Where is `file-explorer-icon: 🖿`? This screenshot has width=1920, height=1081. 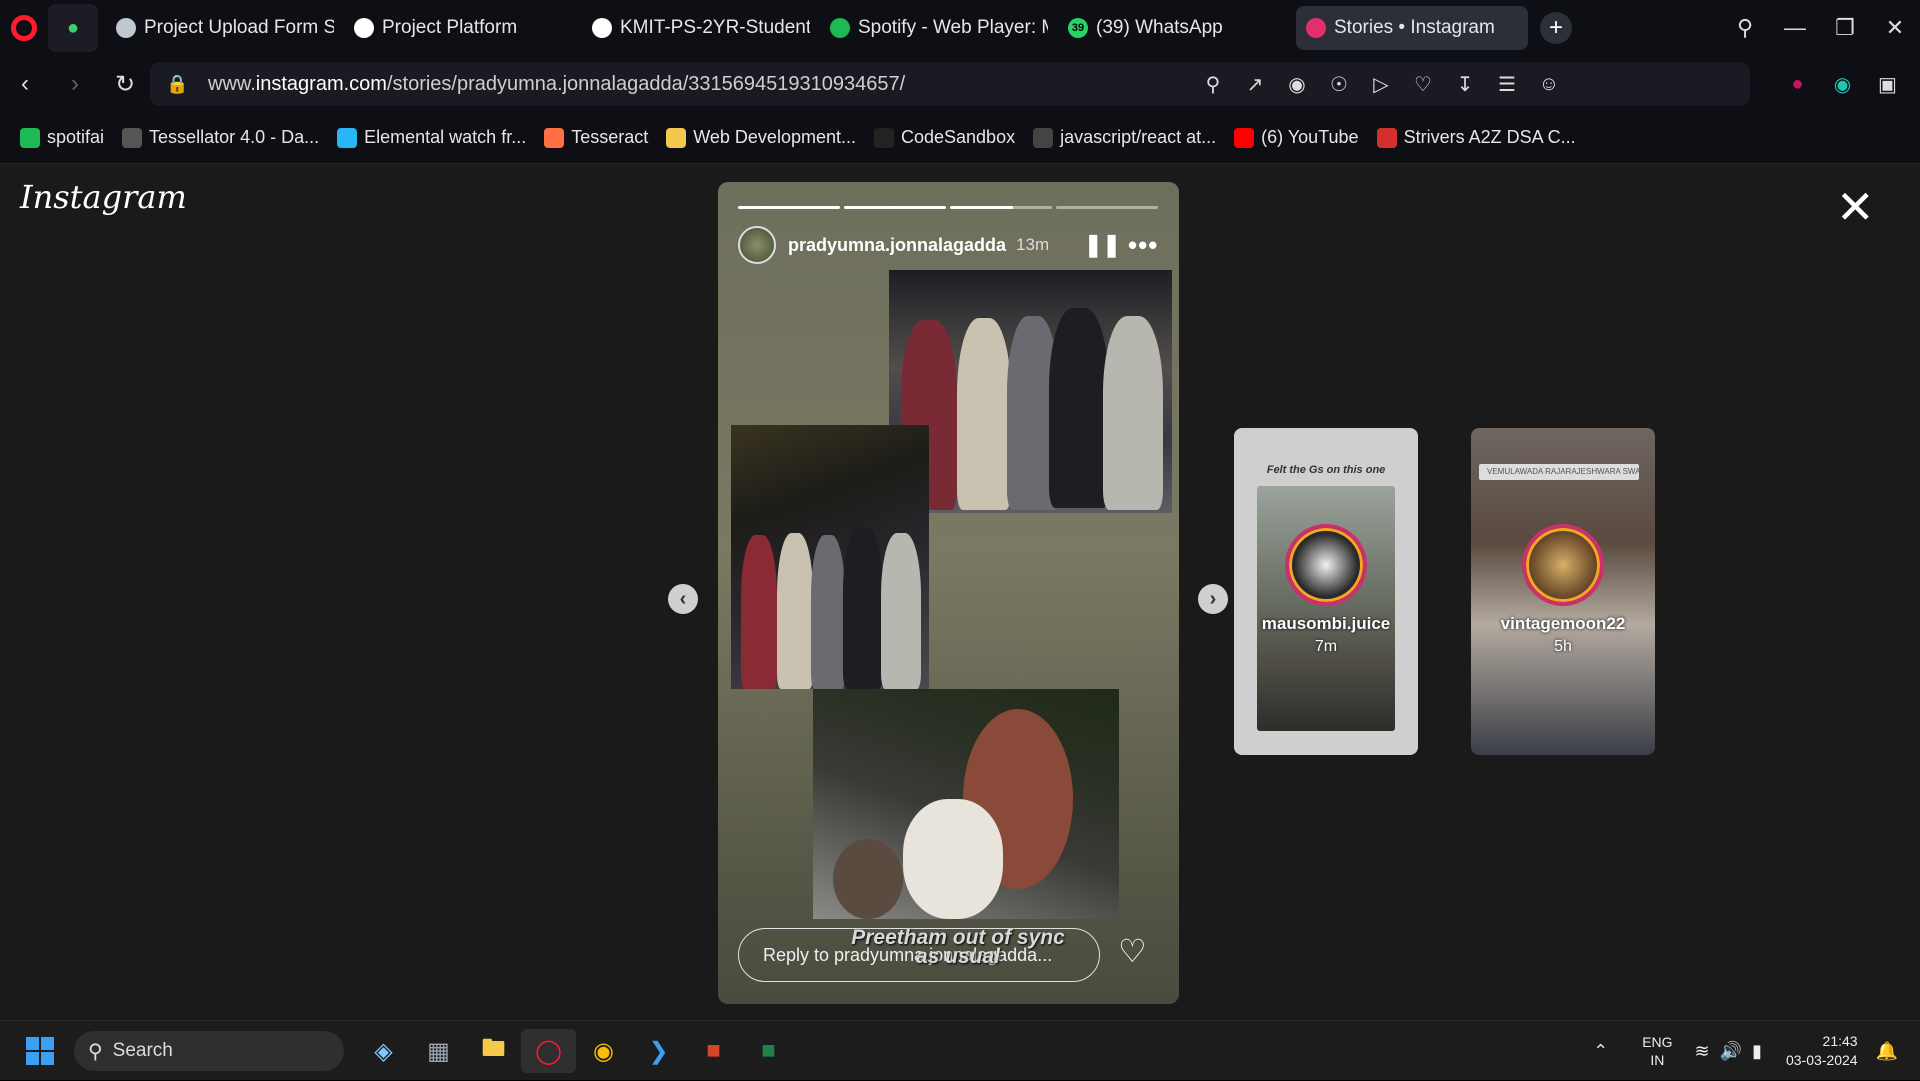
file-explorer-icon: 🖿 is located at coordinates (493, 1051).